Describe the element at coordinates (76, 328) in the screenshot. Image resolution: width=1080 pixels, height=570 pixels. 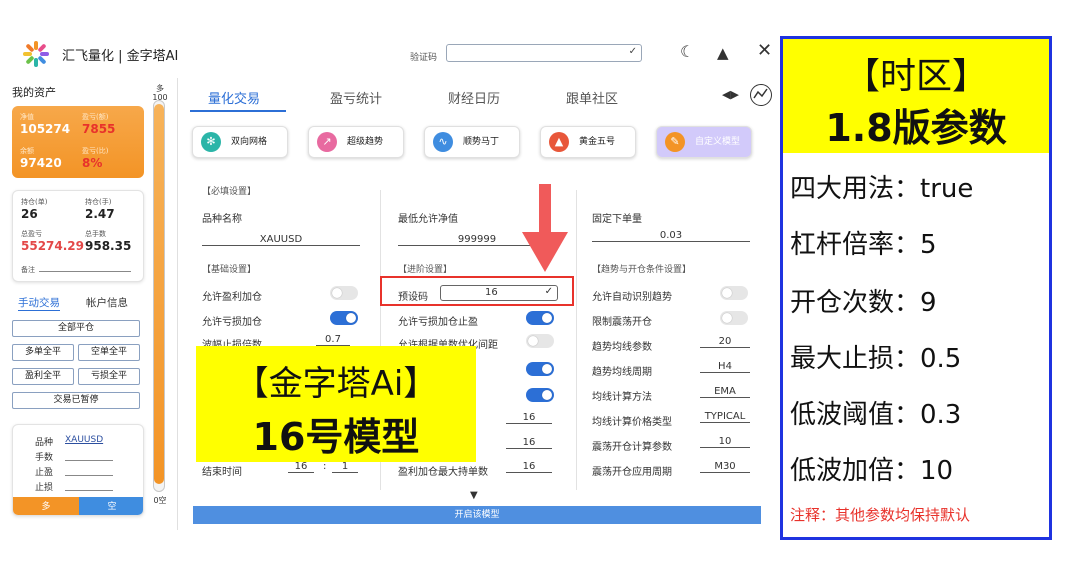
I see `close-all-button: 全部平仓` at that location.